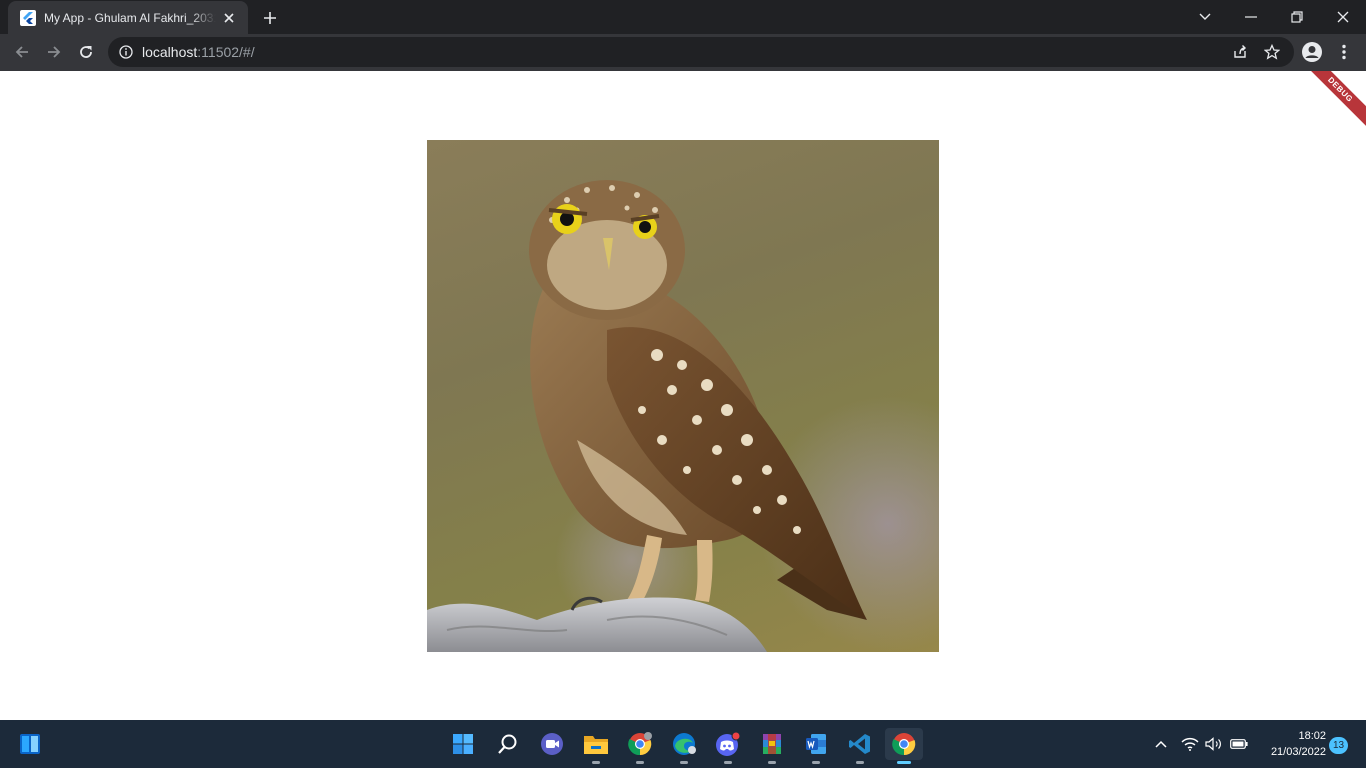 The height and width of the screenshot is (768, 1366). What do you see at coordinates (28, 17) in the screenshot?
I see `flutter-icon` at bounding box center [28, 17].